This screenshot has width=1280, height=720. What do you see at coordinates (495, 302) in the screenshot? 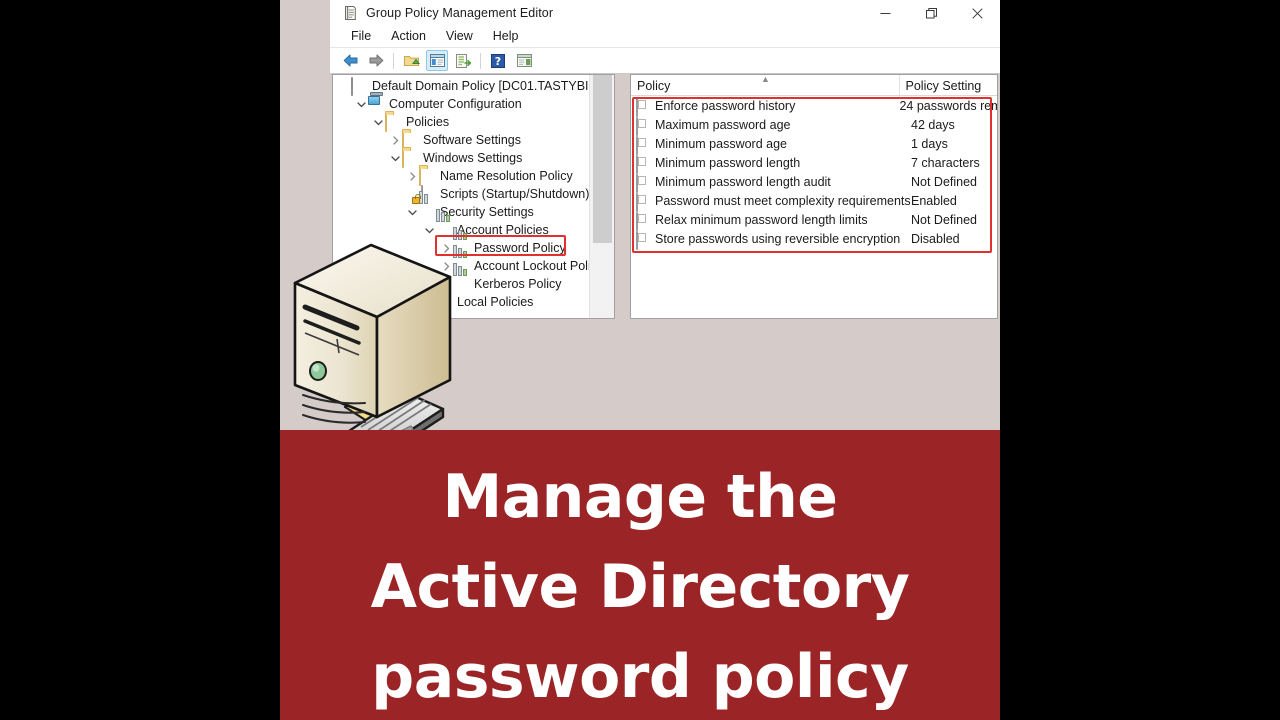
I see `tree-item-label: Local Policies` at bounding box center [495, 302].